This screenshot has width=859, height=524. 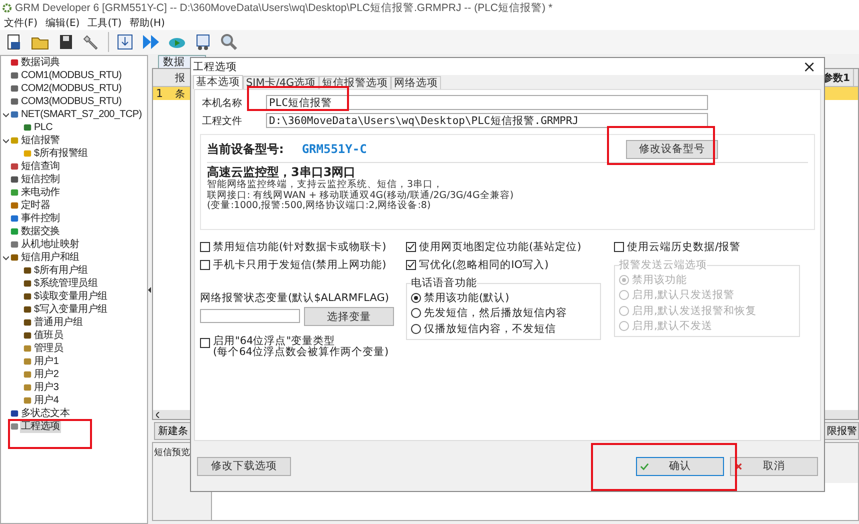 What do you see at coordinates (147, 23) in the screenshot?
I see `menu-item: 帮助(H)` at bounding box center [147, 23].